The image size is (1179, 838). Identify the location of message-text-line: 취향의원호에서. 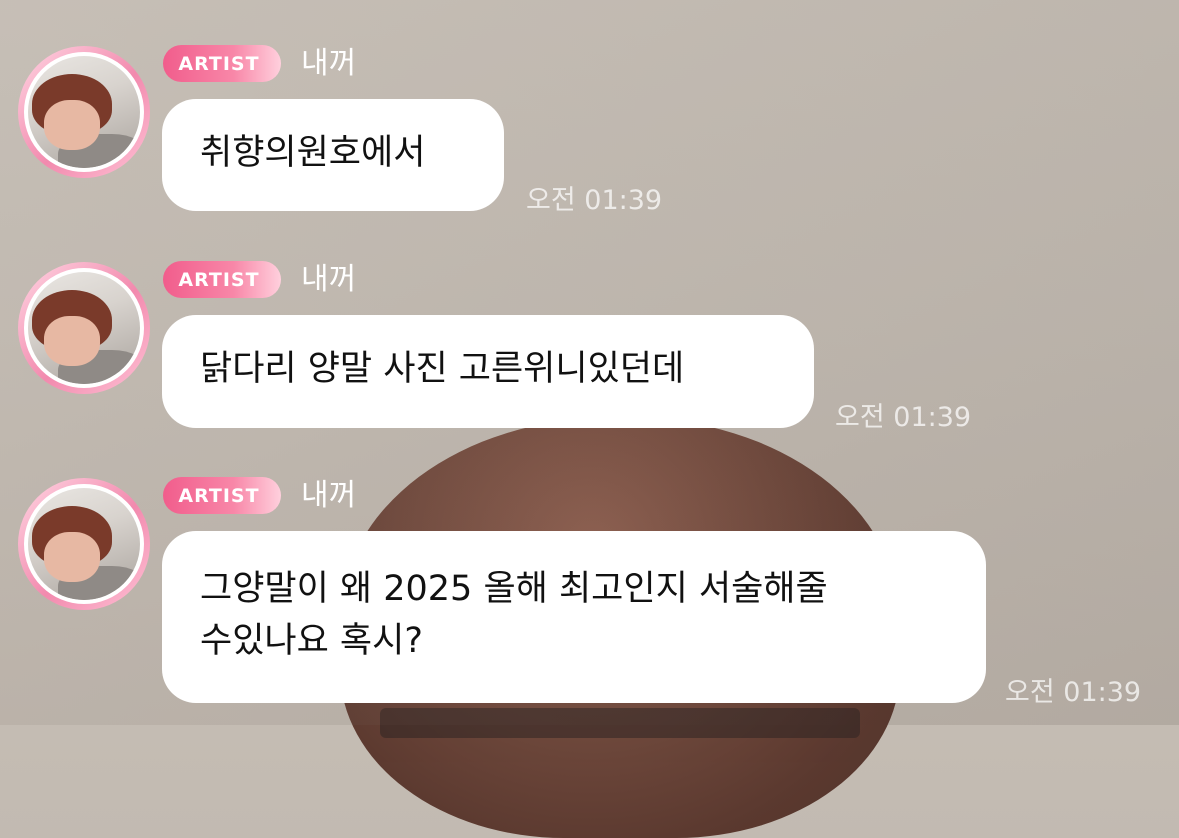
(313, 153).